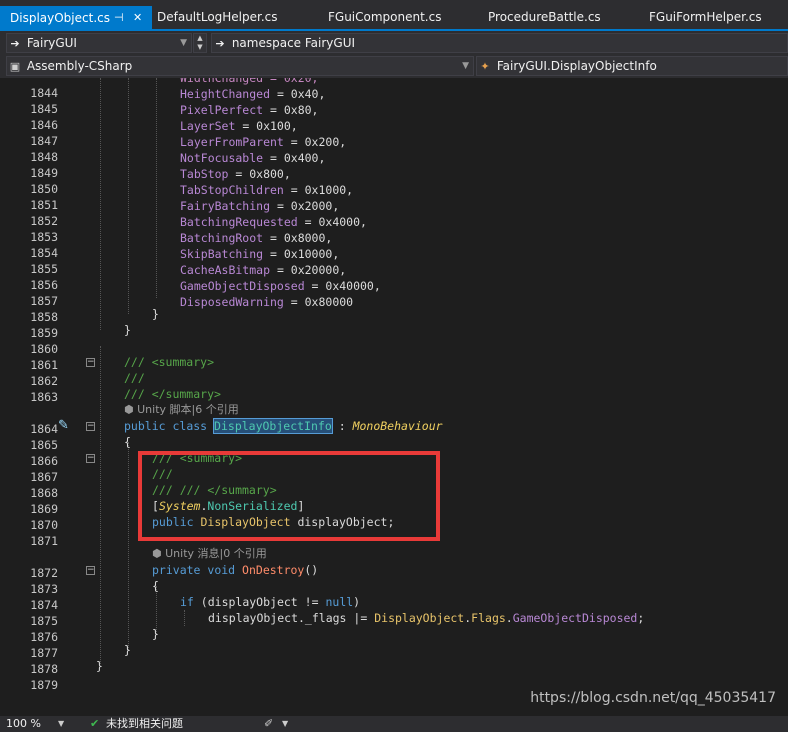 The width and height of the screenshot is (788, 732). I want to click on annotation-highlight-box, so click(289, 496).